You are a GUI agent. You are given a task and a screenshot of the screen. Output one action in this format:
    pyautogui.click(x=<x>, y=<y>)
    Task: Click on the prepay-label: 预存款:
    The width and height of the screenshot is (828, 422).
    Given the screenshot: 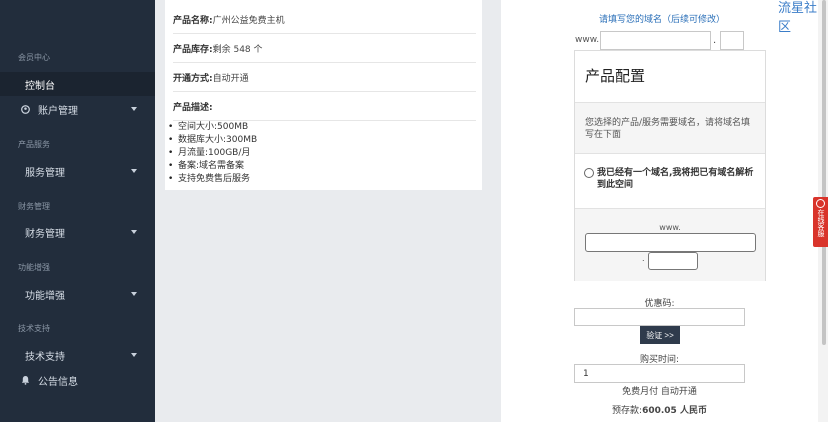 What is the action you would take?
    pyautogui.click(x=627, y=411)
    